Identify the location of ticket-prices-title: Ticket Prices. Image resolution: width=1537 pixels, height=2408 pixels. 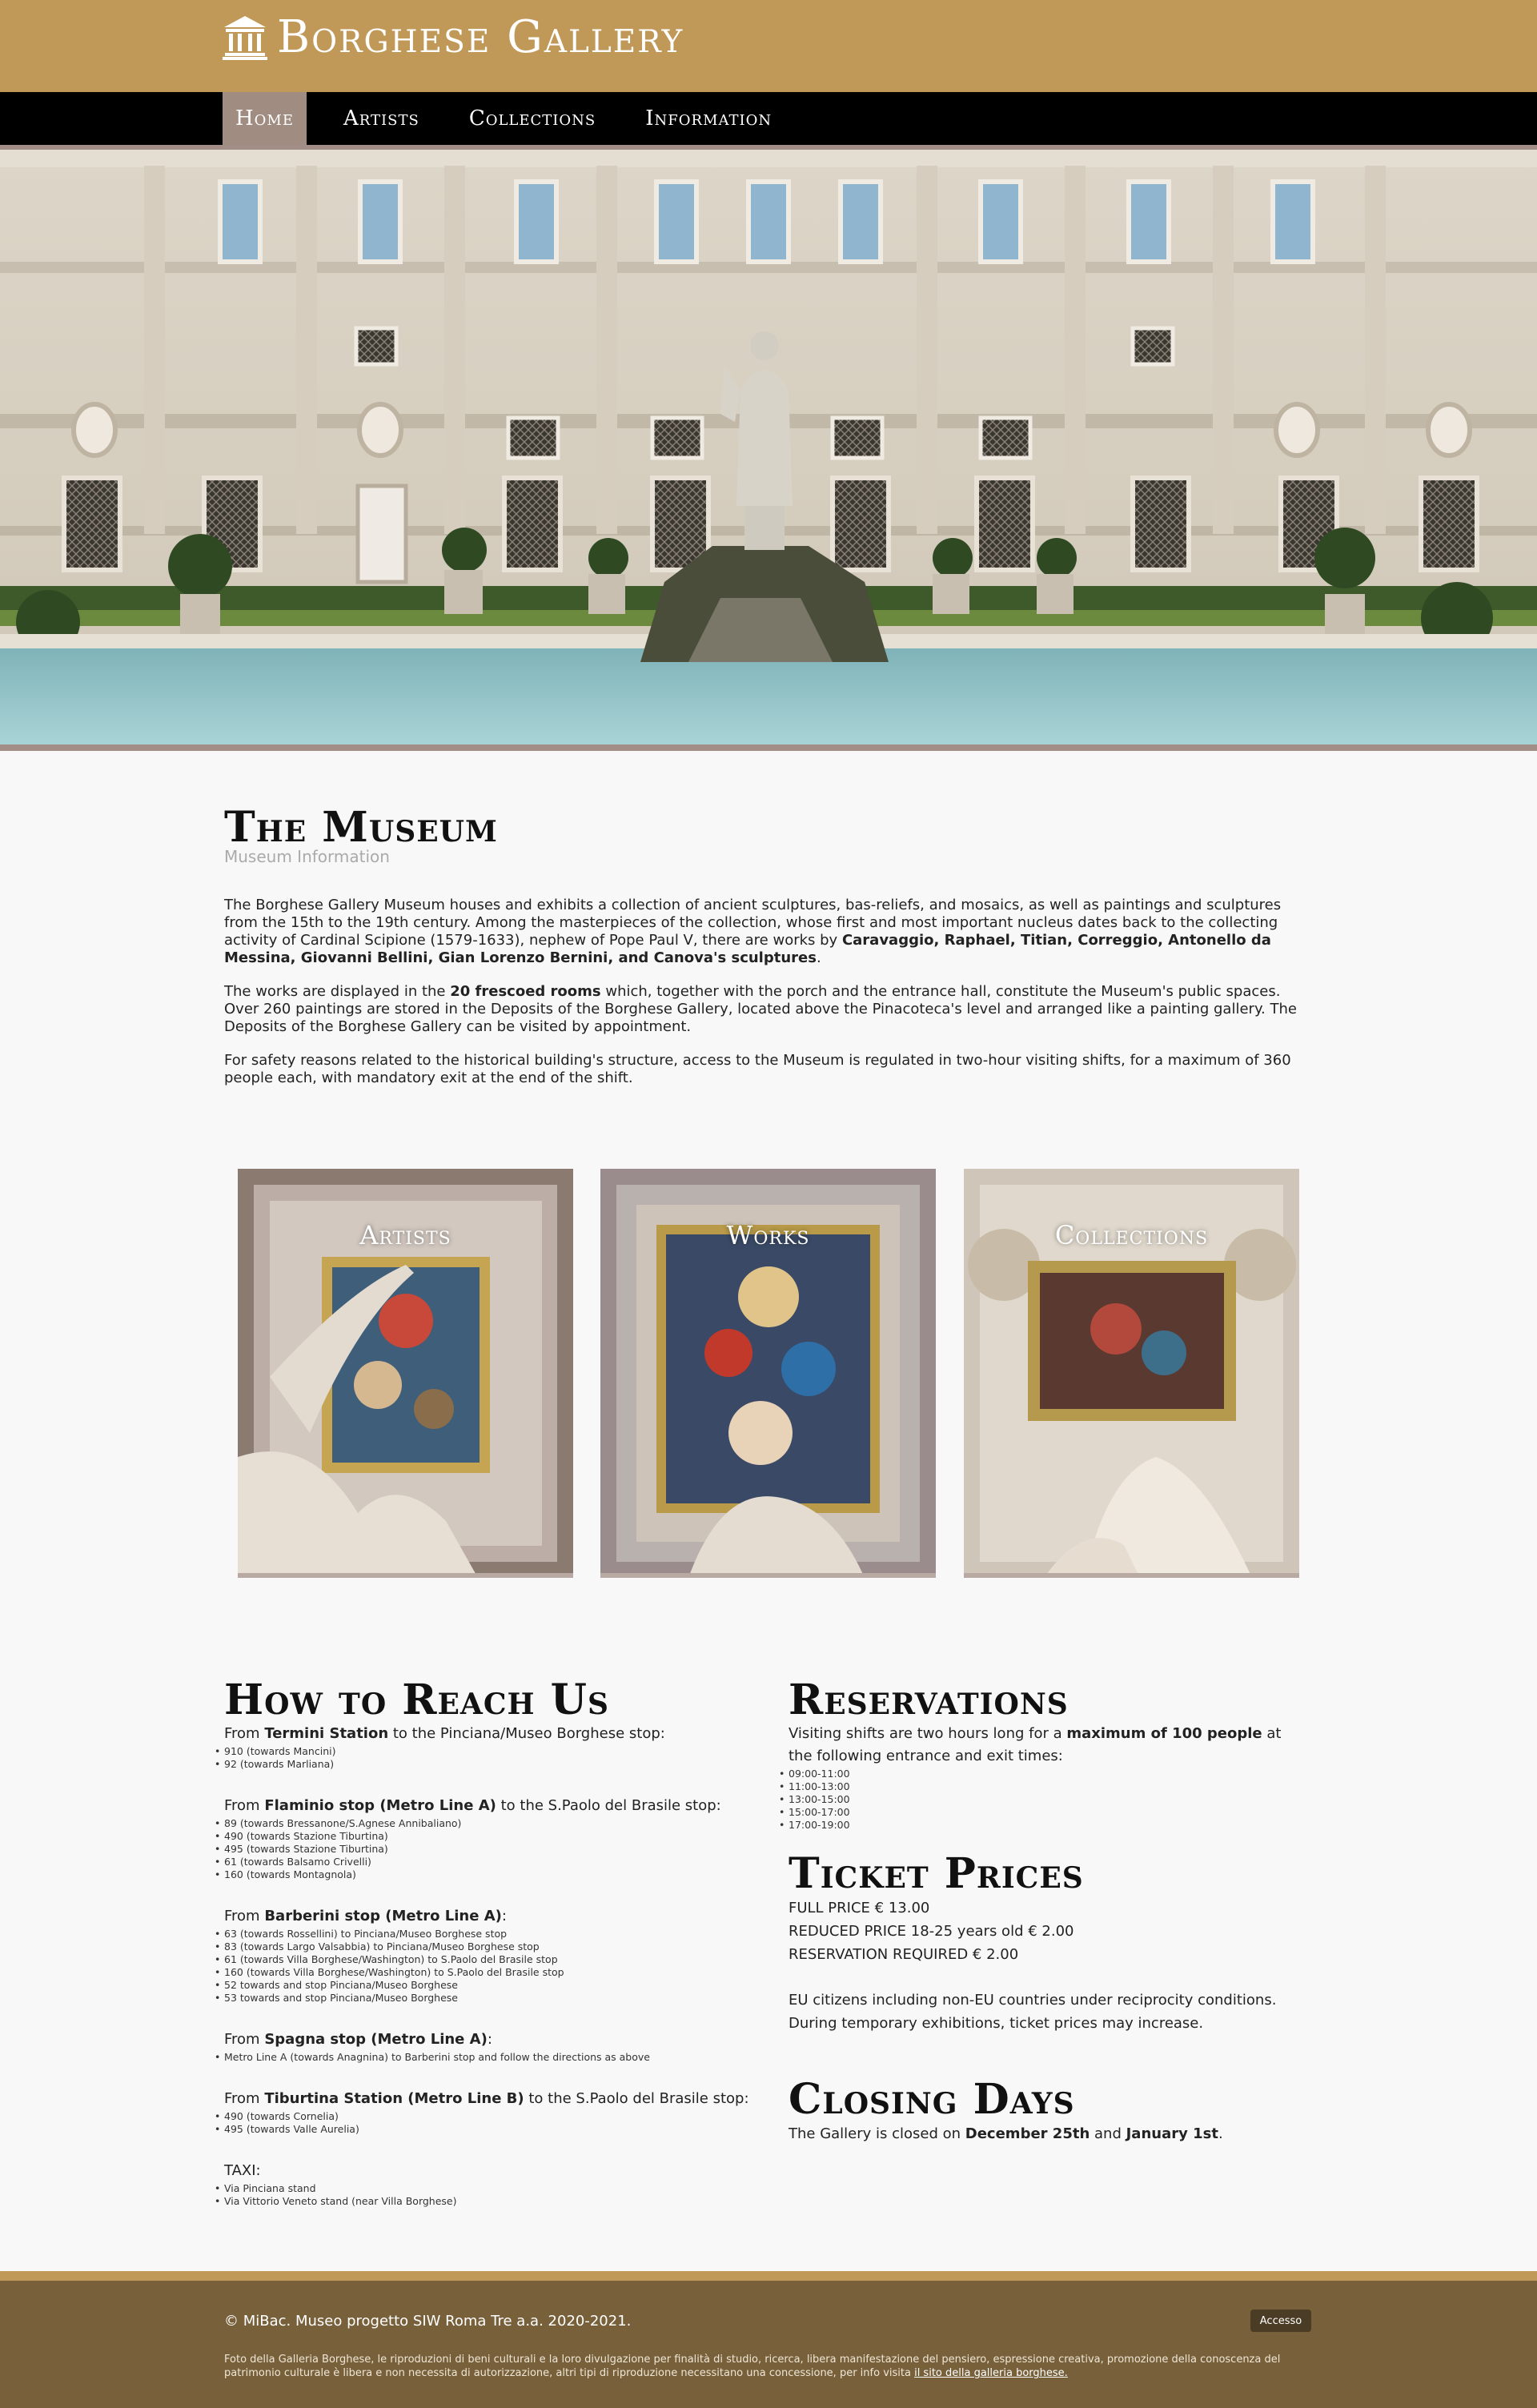
(936, 1874).